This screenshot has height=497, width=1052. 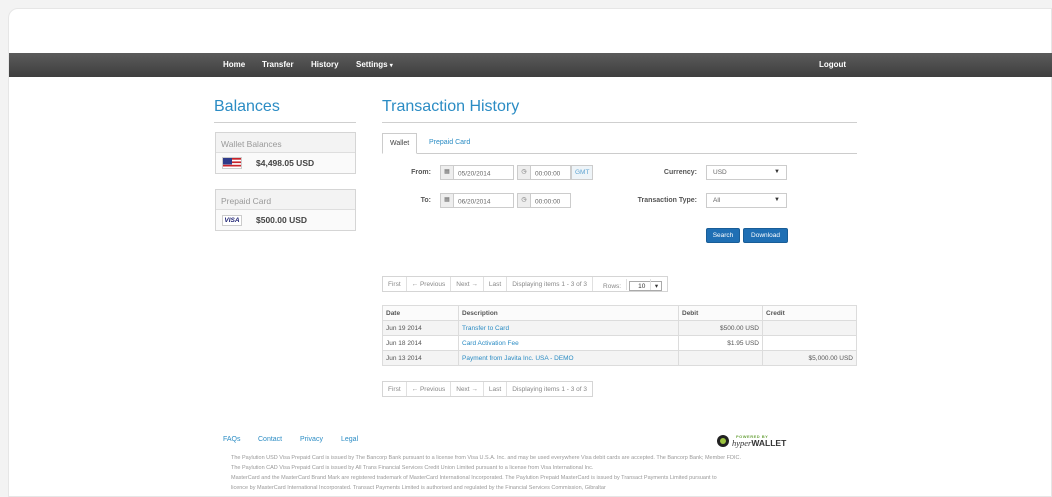 What do you see at coordinates (809, 313) in the screenshot?
I see `column-header-credit: Credit` at bounding box center [809, 313].